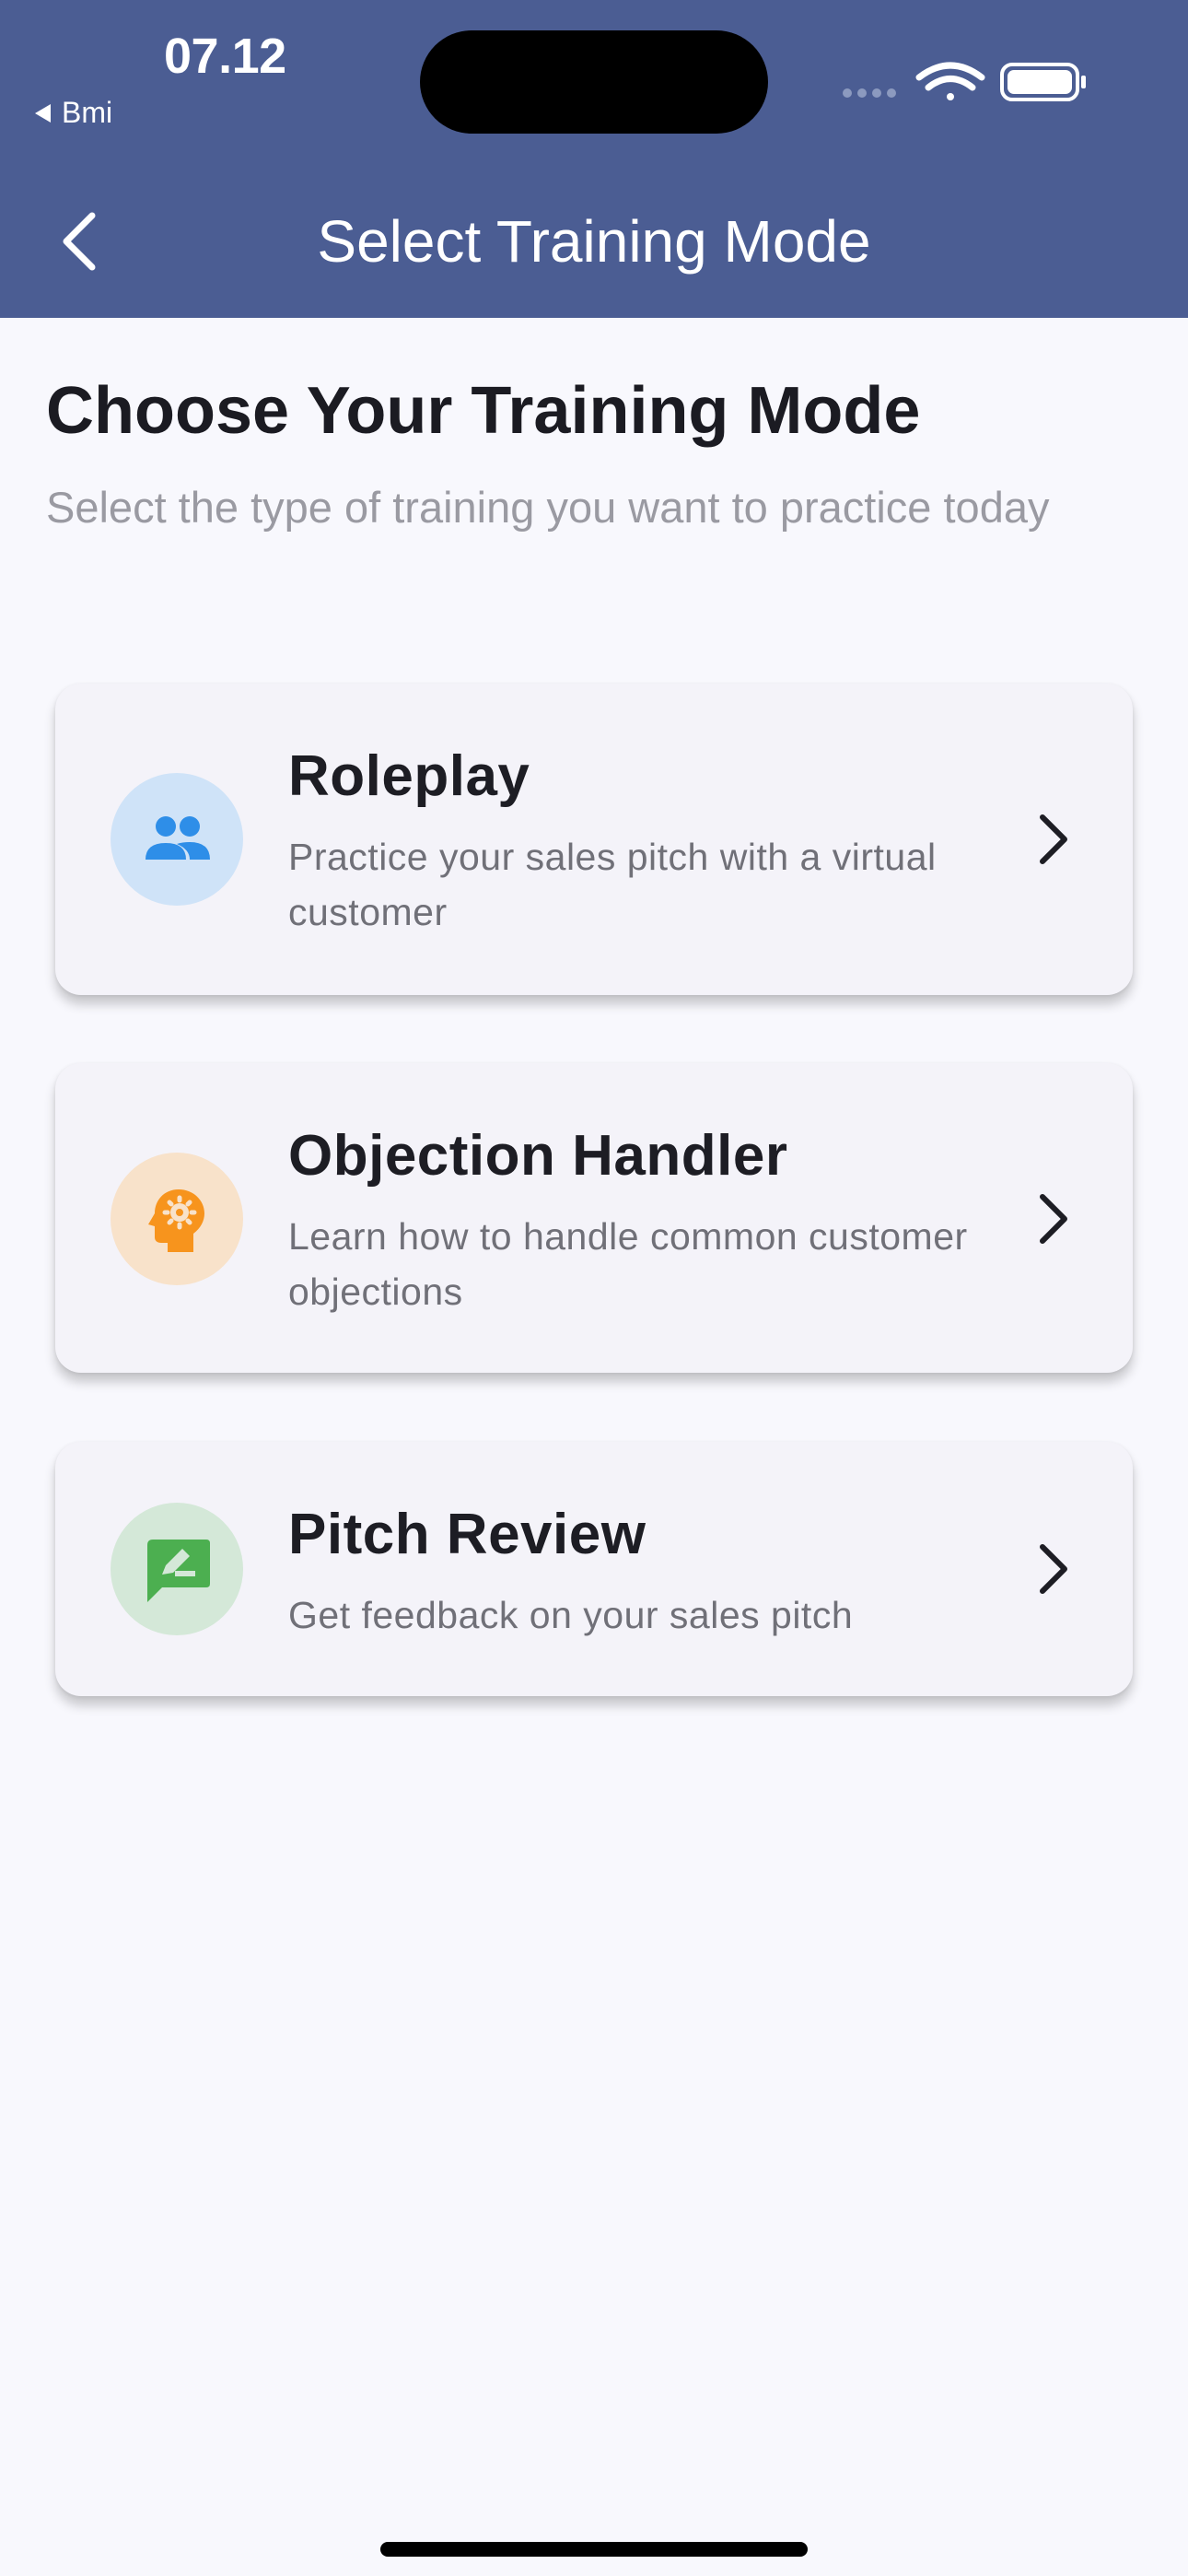 The image size is (1188, 2576). Describe the element at coordinates (1043, 82) in the screenshot. I see `battery-icon` at that location.